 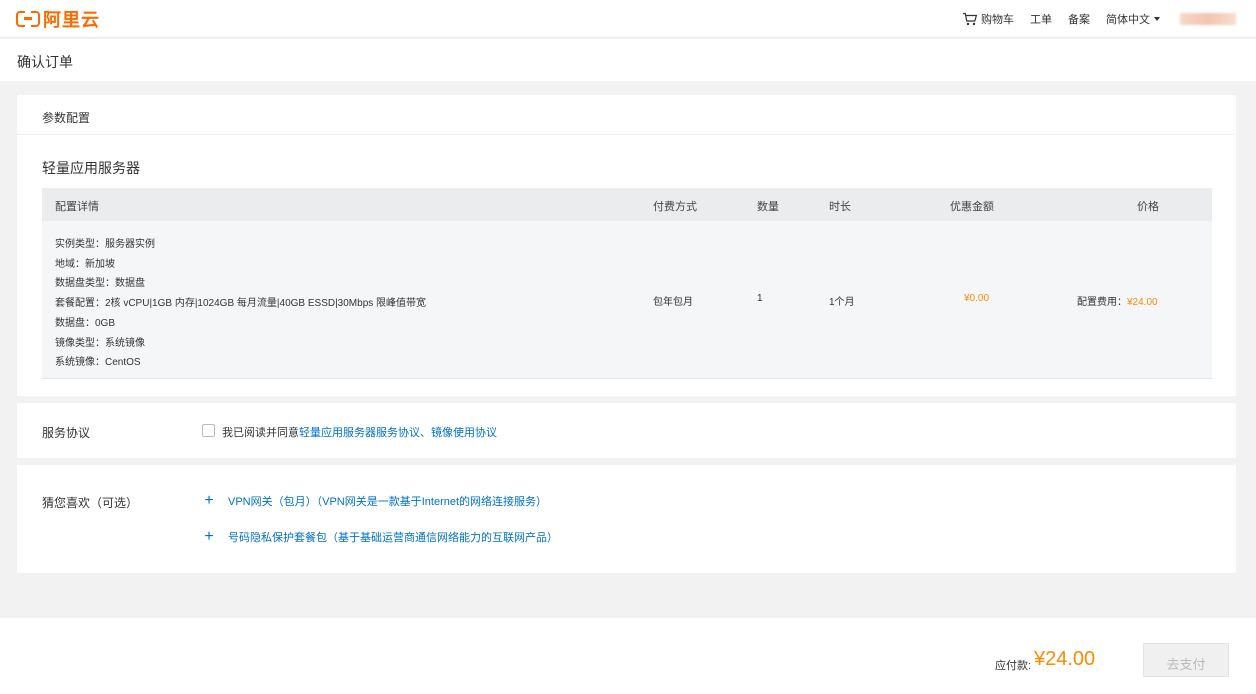 What do you see at coordinates (970, 19) in the screenshot?
I see `cart-icon` at bounding box center [970, 19].